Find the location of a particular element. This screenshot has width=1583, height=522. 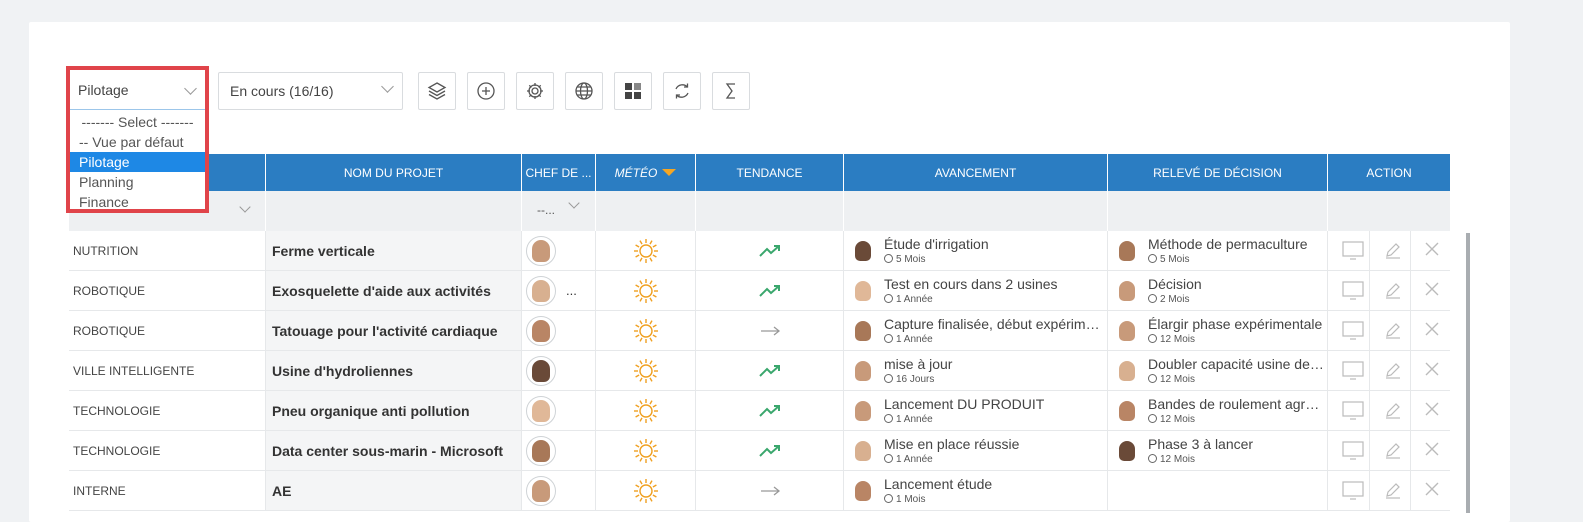

divider is located at coordinates (1410, 450).